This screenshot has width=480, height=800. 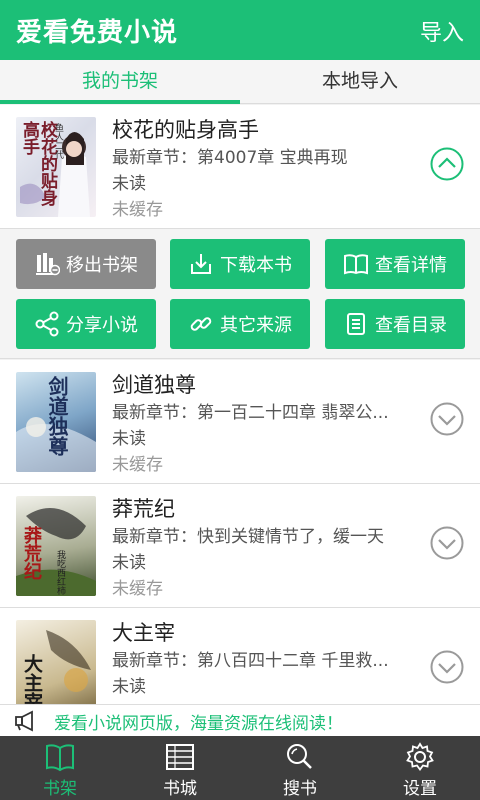 I want to click on view-toc-button: 查看目录, so click(x=395, y=324).